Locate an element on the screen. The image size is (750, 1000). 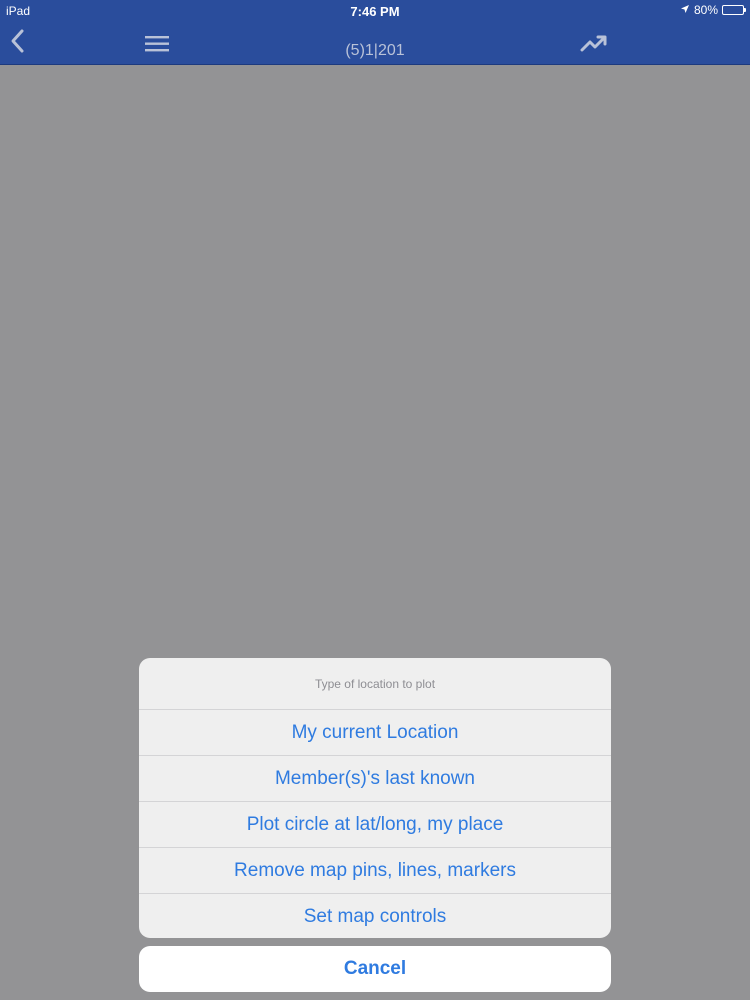
action-my-current-location: My current Location is located at coordinates (375, 733).